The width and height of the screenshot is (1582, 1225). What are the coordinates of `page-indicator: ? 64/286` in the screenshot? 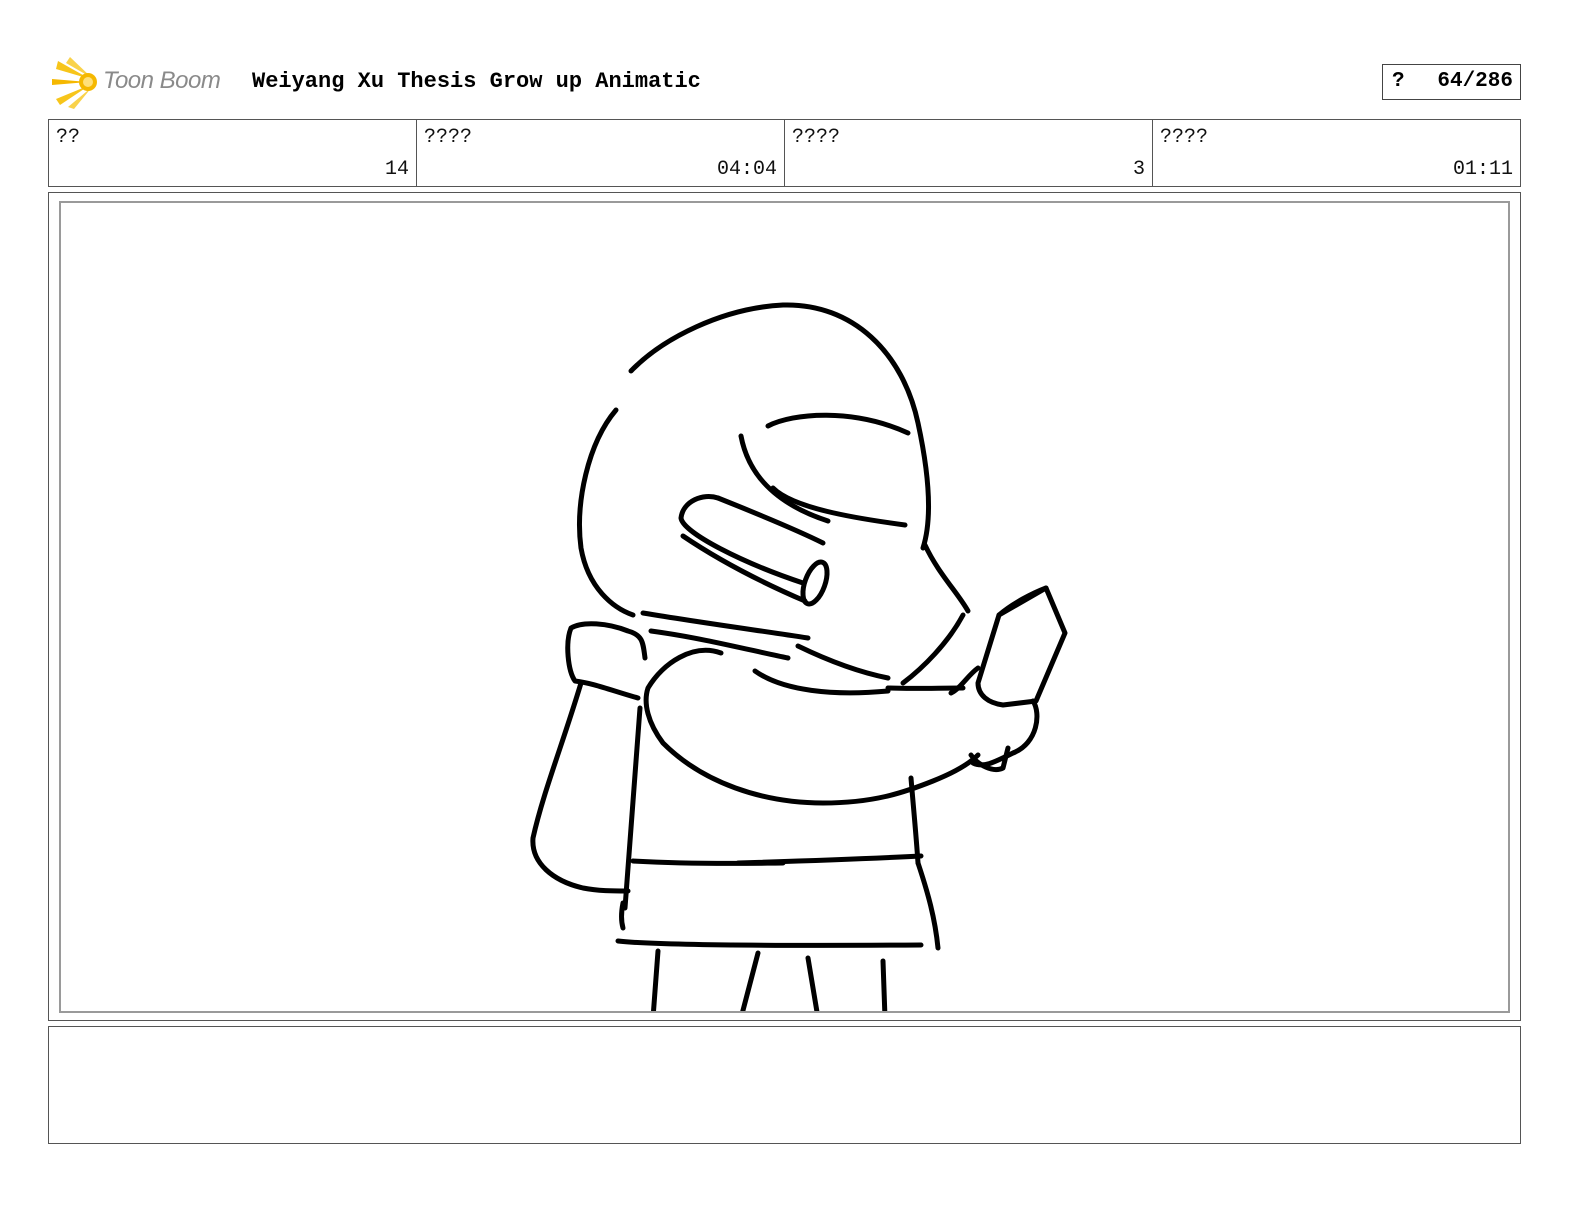 It's located at (1451, 82).